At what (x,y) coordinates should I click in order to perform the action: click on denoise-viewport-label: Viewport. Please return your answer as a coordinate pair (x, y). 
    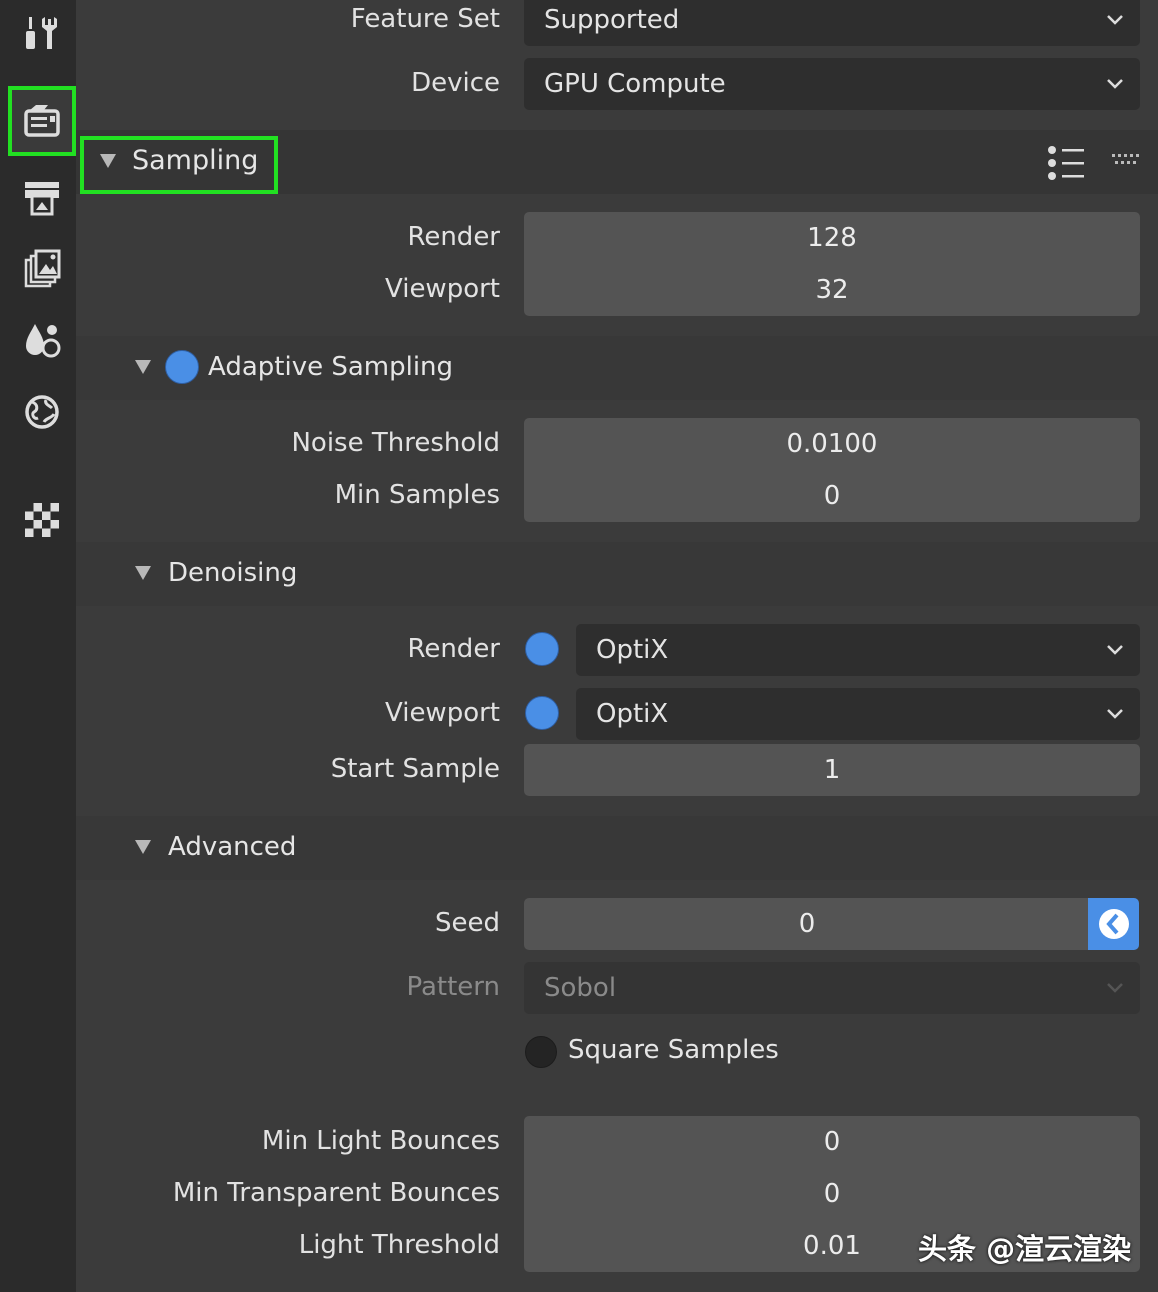
    Looking at the image, I should click on (442, 713).